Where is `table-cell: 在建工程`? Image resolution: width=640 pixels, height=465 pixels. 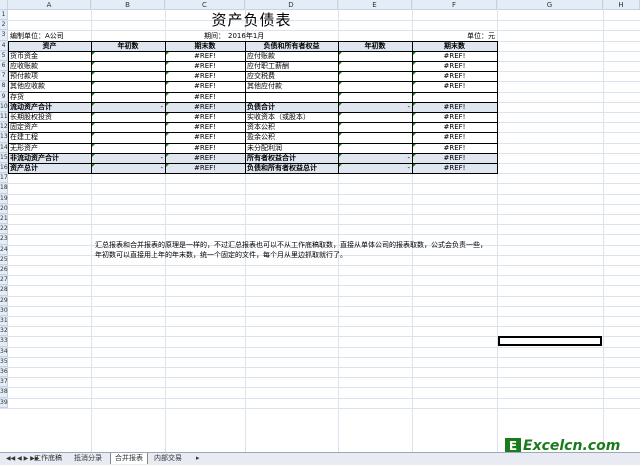
table-cell: 在建工程 is located at coordinates (49, 137).